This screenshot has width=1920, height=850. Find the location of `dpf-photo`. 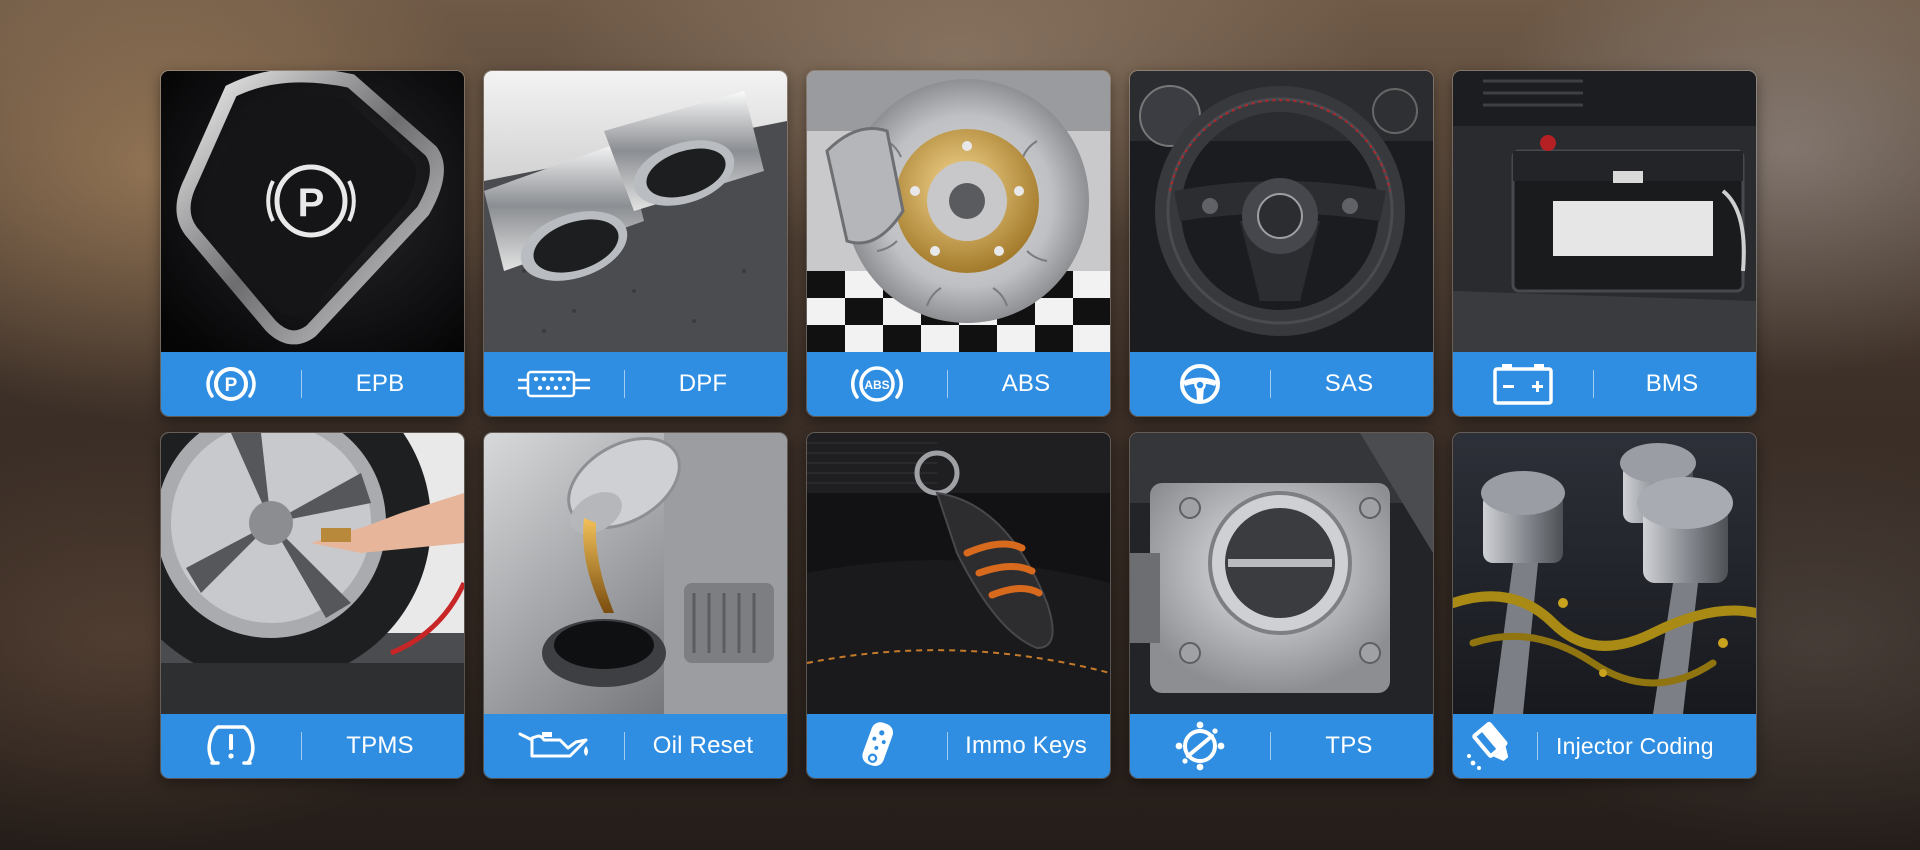

dpf-photo is located at coordinates (635, 211).